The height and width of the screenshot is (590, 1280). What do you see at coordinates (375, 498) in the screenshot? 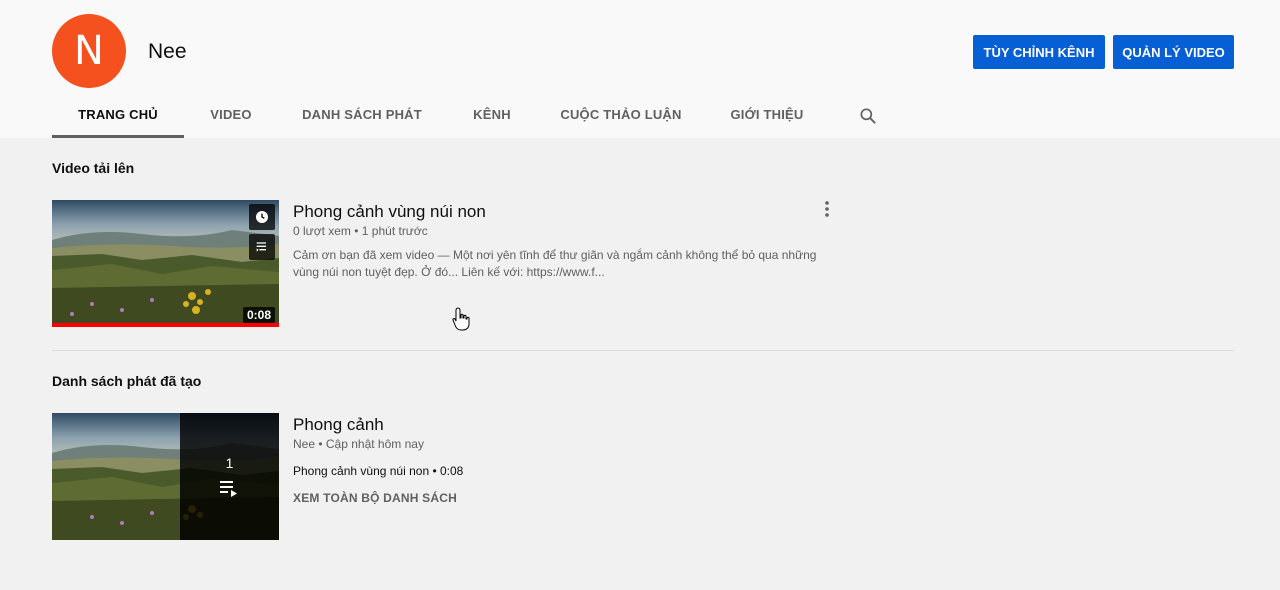
I see `view-full-playlist-link: XEM TOÀN BỘ DANH SÁCH` at bounding box center [375, 498].